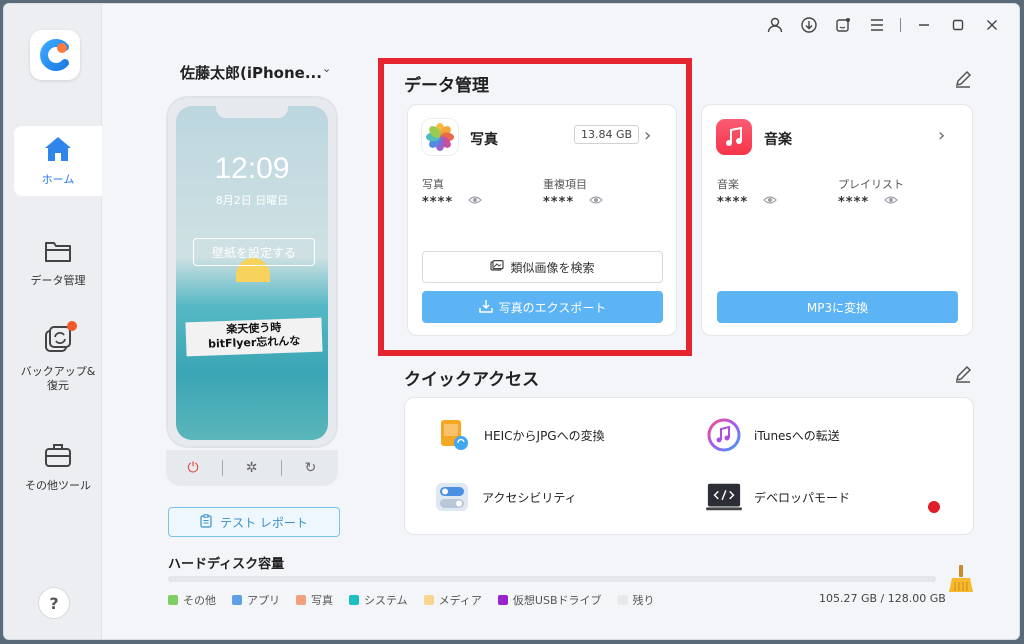  I want to click on lock-screen-time: 12:09, so click(252, 168).